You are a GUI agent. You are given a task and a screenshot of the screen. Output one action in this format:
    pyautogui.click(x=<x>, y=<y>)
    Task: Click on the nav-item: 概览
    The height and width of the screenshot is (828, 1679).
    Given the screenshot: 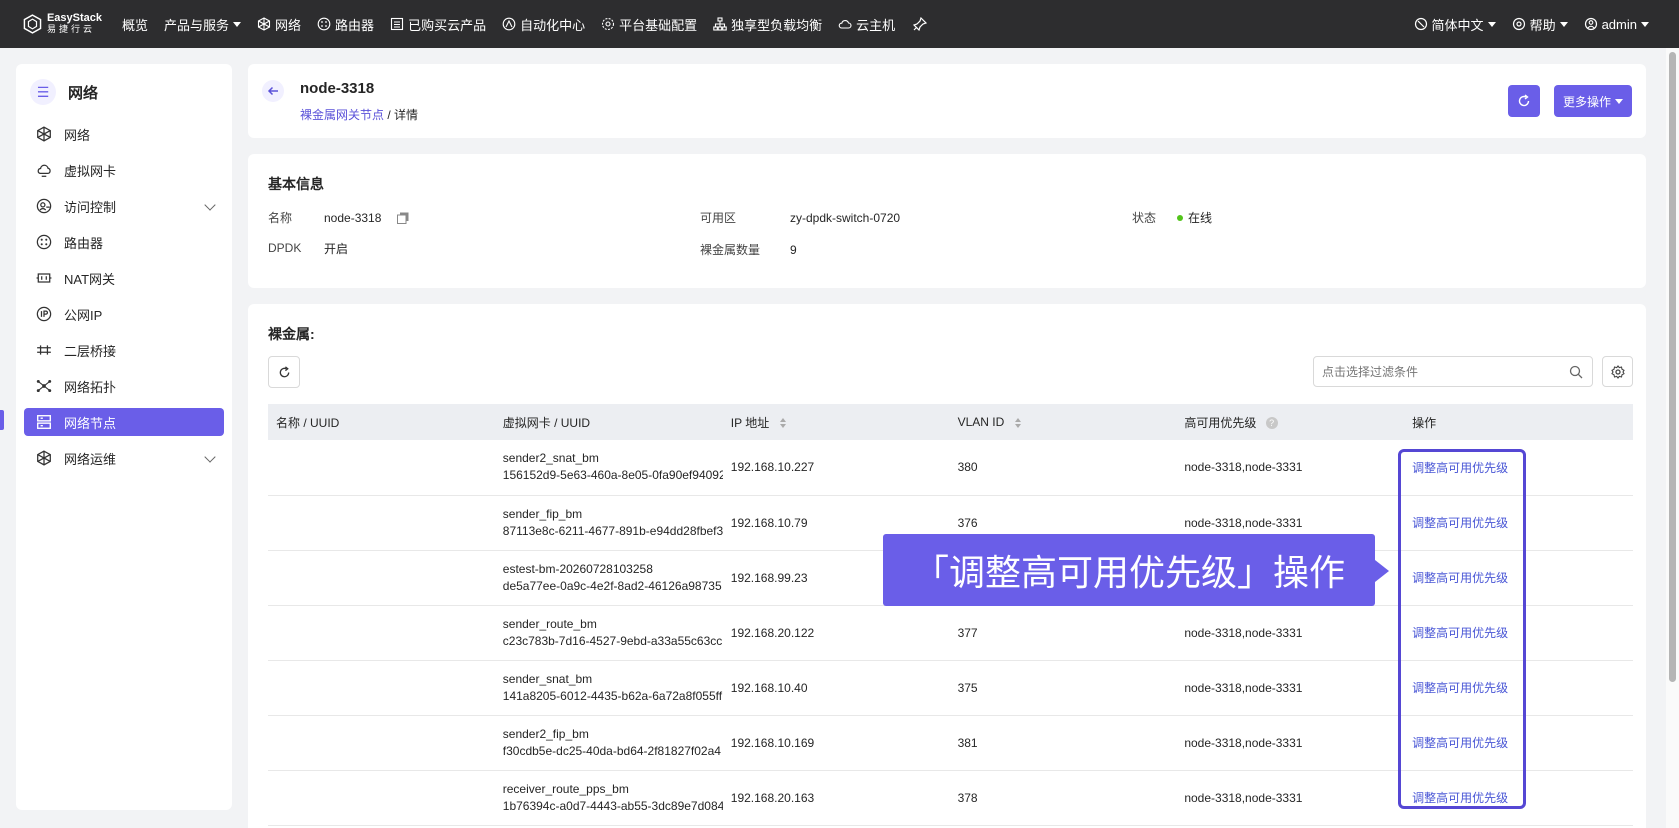 What is the action you would take?
    pyautogui.click(x=135, y=24)
    